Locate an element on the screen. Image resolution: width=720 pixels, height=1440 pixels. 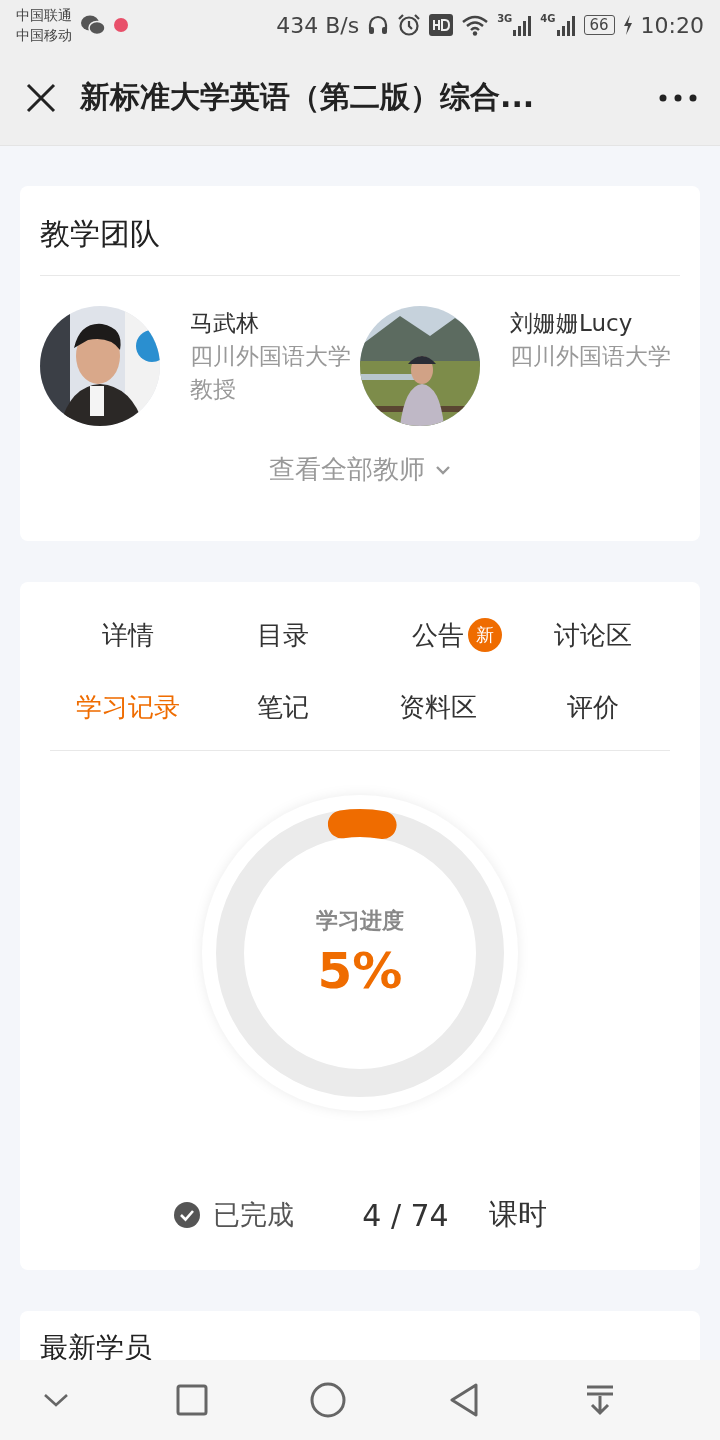
chat-icon is located at coordinates (93, 25).